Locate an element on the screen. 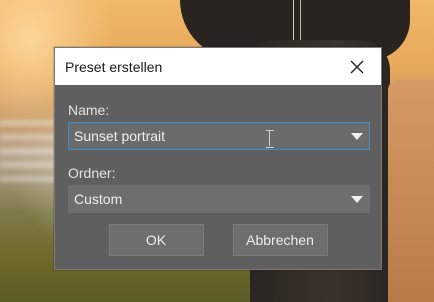  close-button is located at coordinates (357, 67).